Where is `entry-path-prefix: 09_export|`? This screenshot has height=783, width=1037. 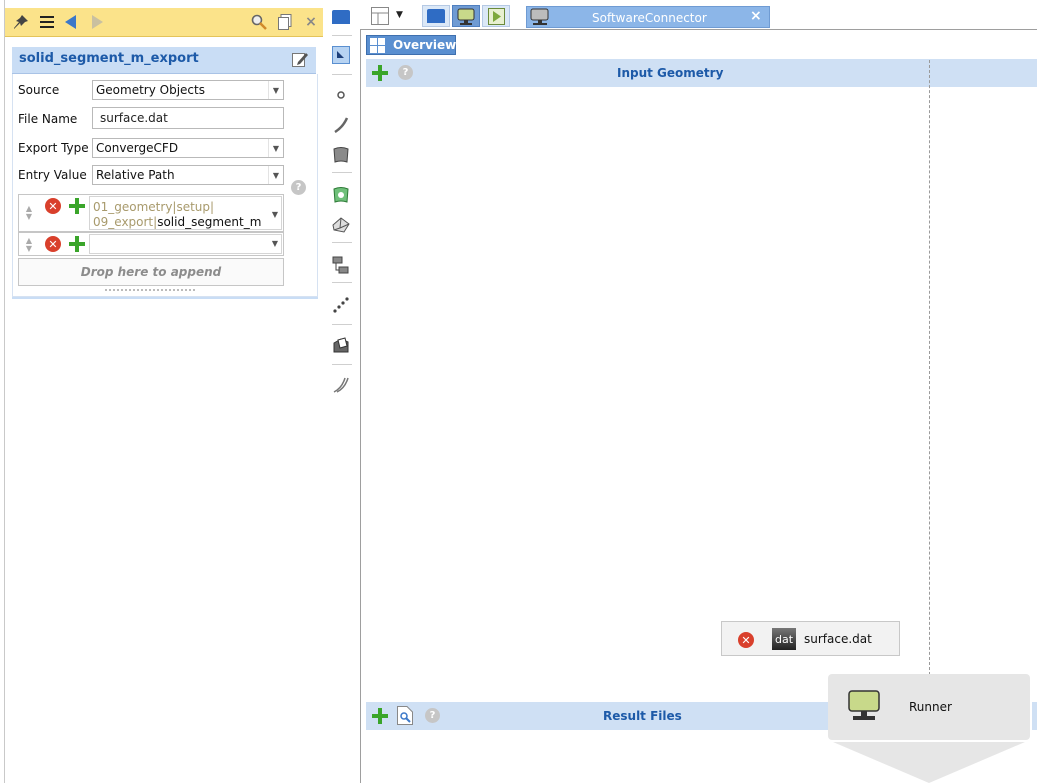
entry-path-prefix: 09_export| is located at coordinates (125, 222).